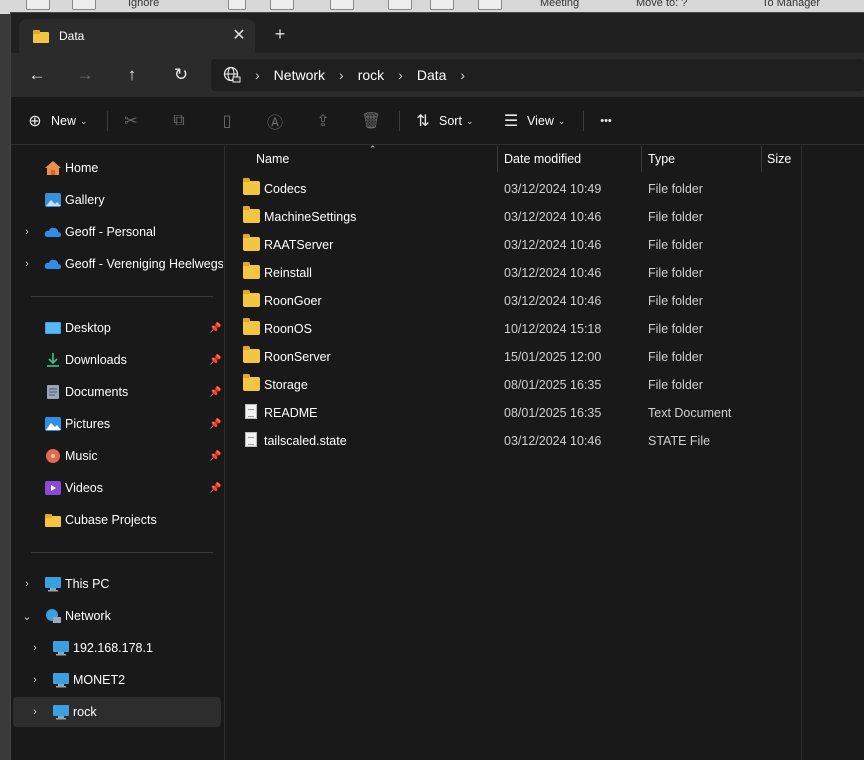 This screenshot has height=760, width=864. I want to click on more-options-button: •••, so click(606, 121).